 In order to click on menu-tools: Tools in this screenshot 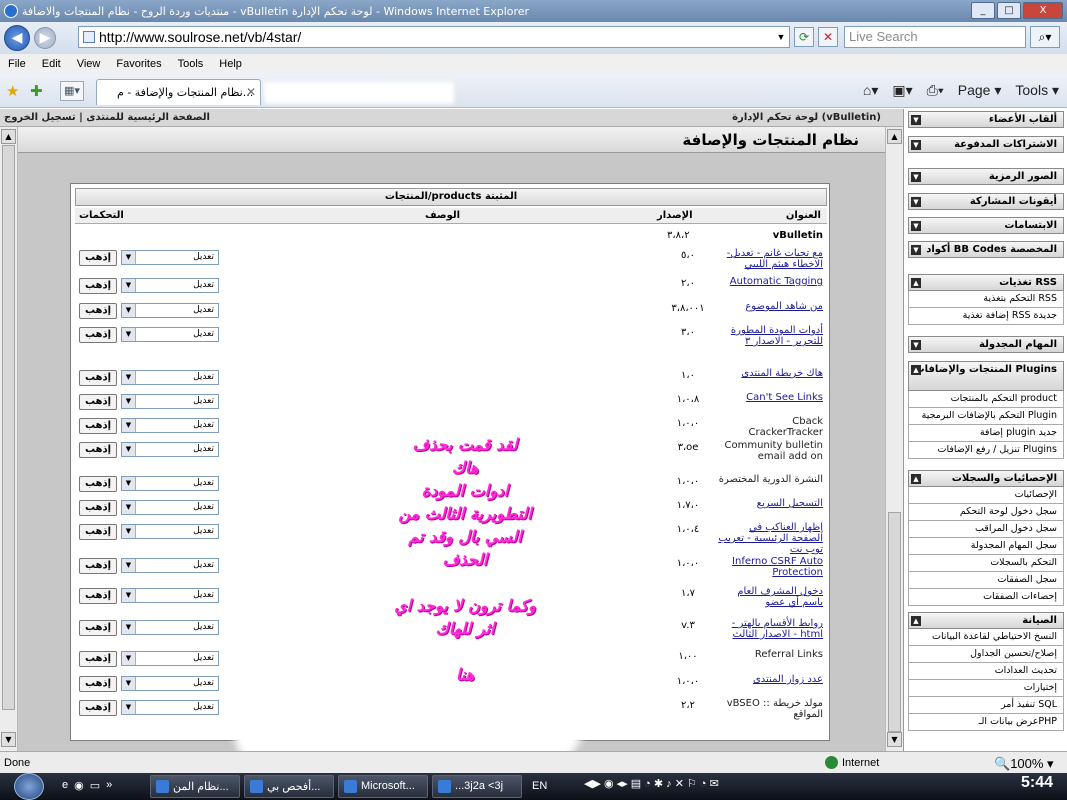, I will do `click(191, 64)`.